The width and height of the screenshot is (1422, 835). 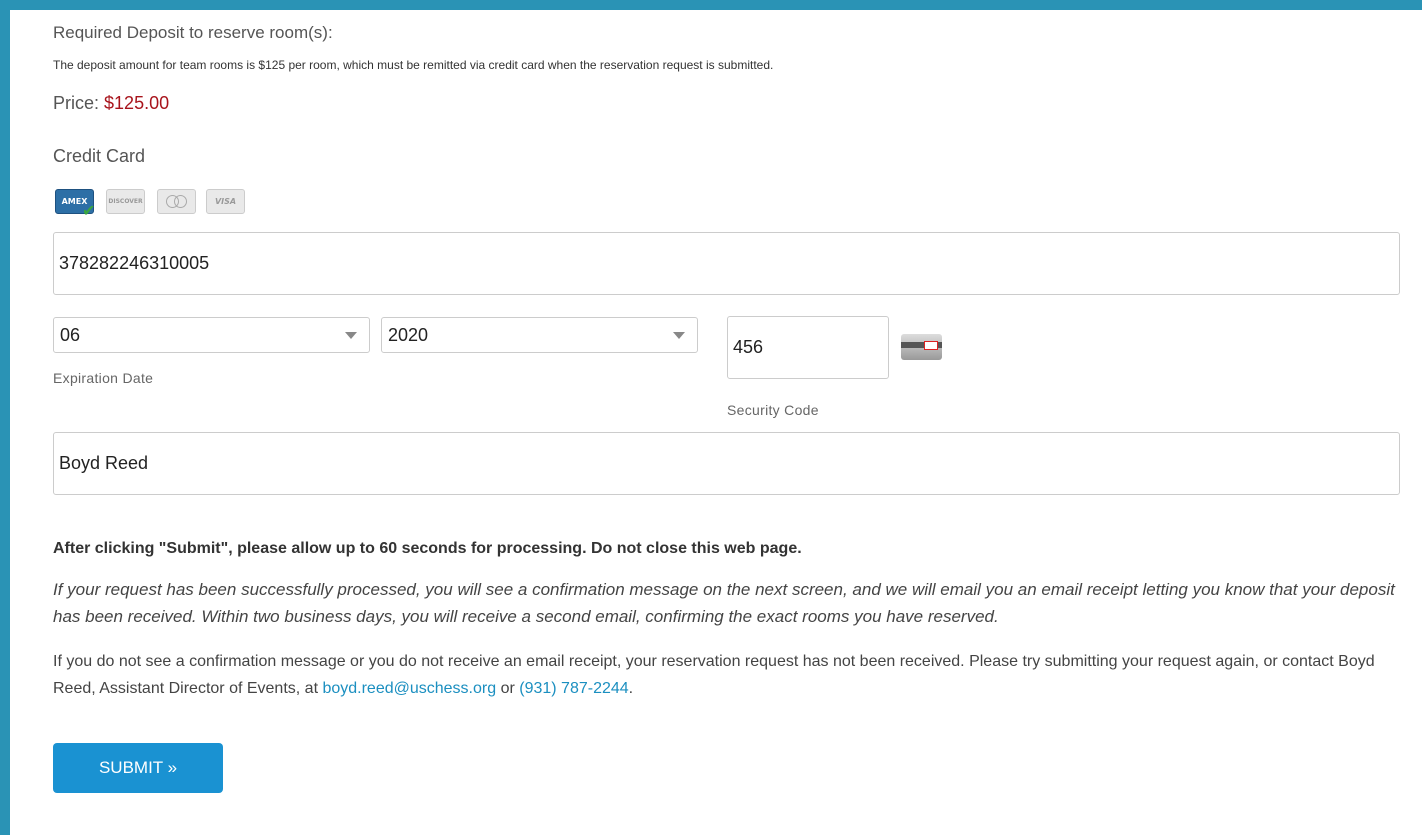 I want to click on security-code-input: 456, so click(x=808, y=347).